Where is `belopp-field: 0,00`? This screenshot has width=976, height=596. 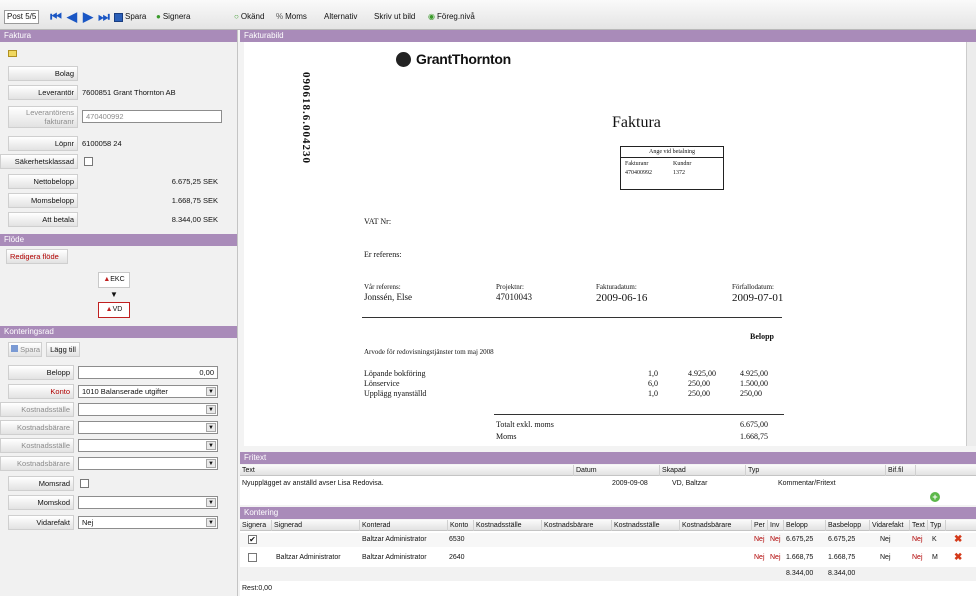
belopp-field: 0,00 is located at coordinates (148, 372).